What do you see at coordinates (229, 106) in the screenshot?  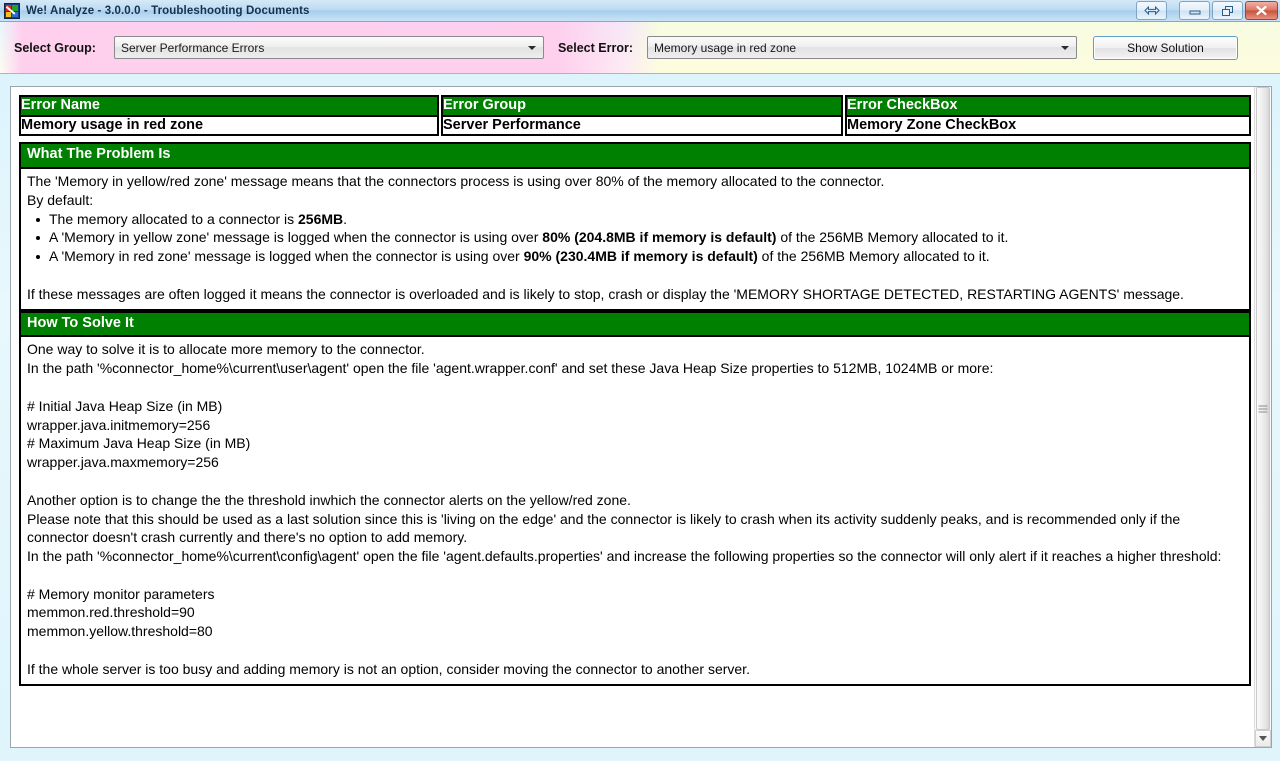 I see `column-header-error-name: Error Name` at bounding box center [229, 106].